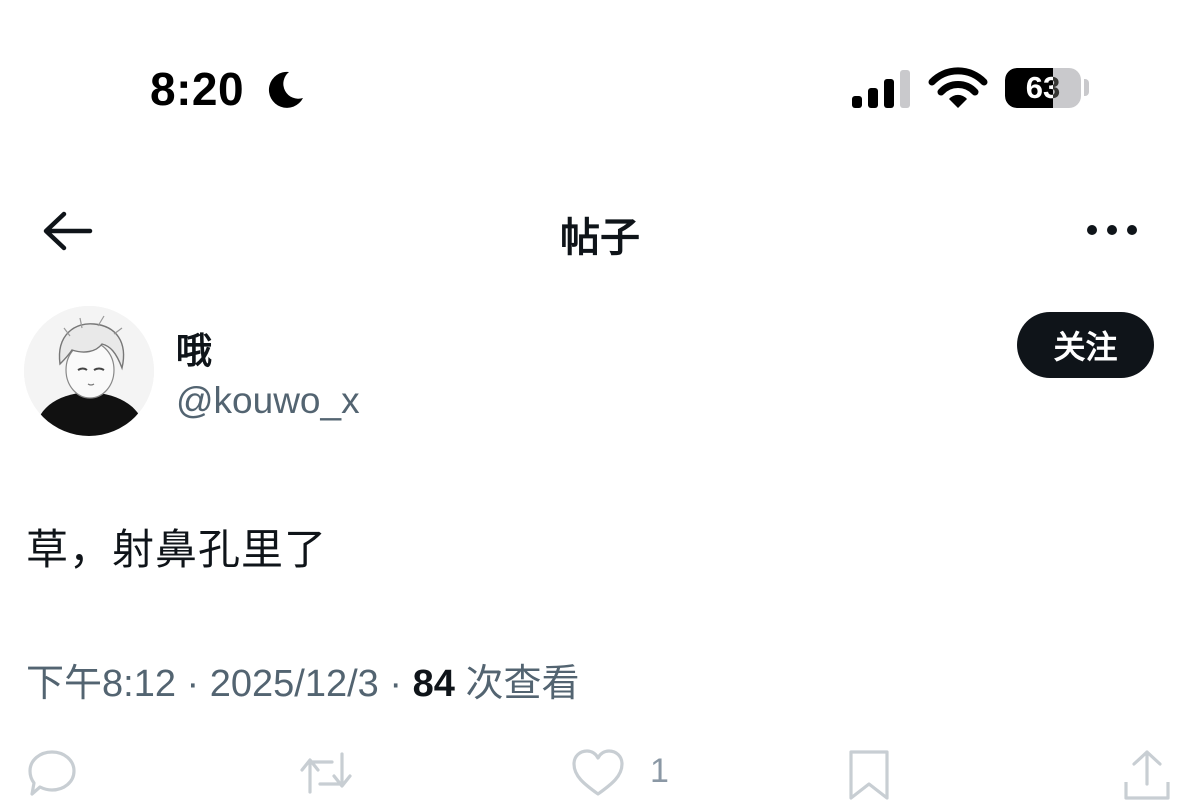  I want to click on repost-icon, so click(326, 773).